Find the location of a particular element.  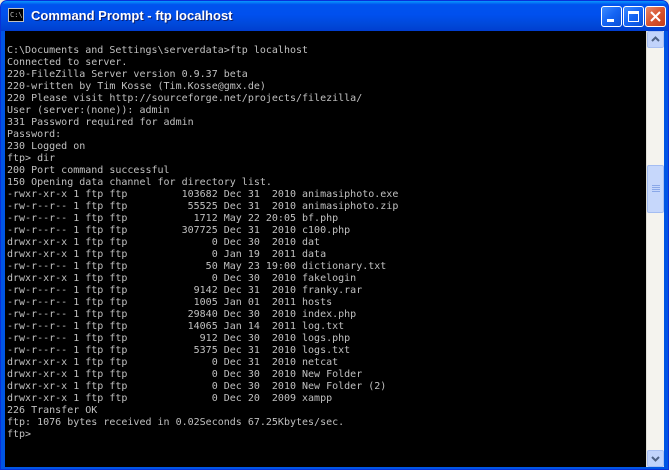

console-line: 331 Password required for admin is located at coordinates (100, 122).